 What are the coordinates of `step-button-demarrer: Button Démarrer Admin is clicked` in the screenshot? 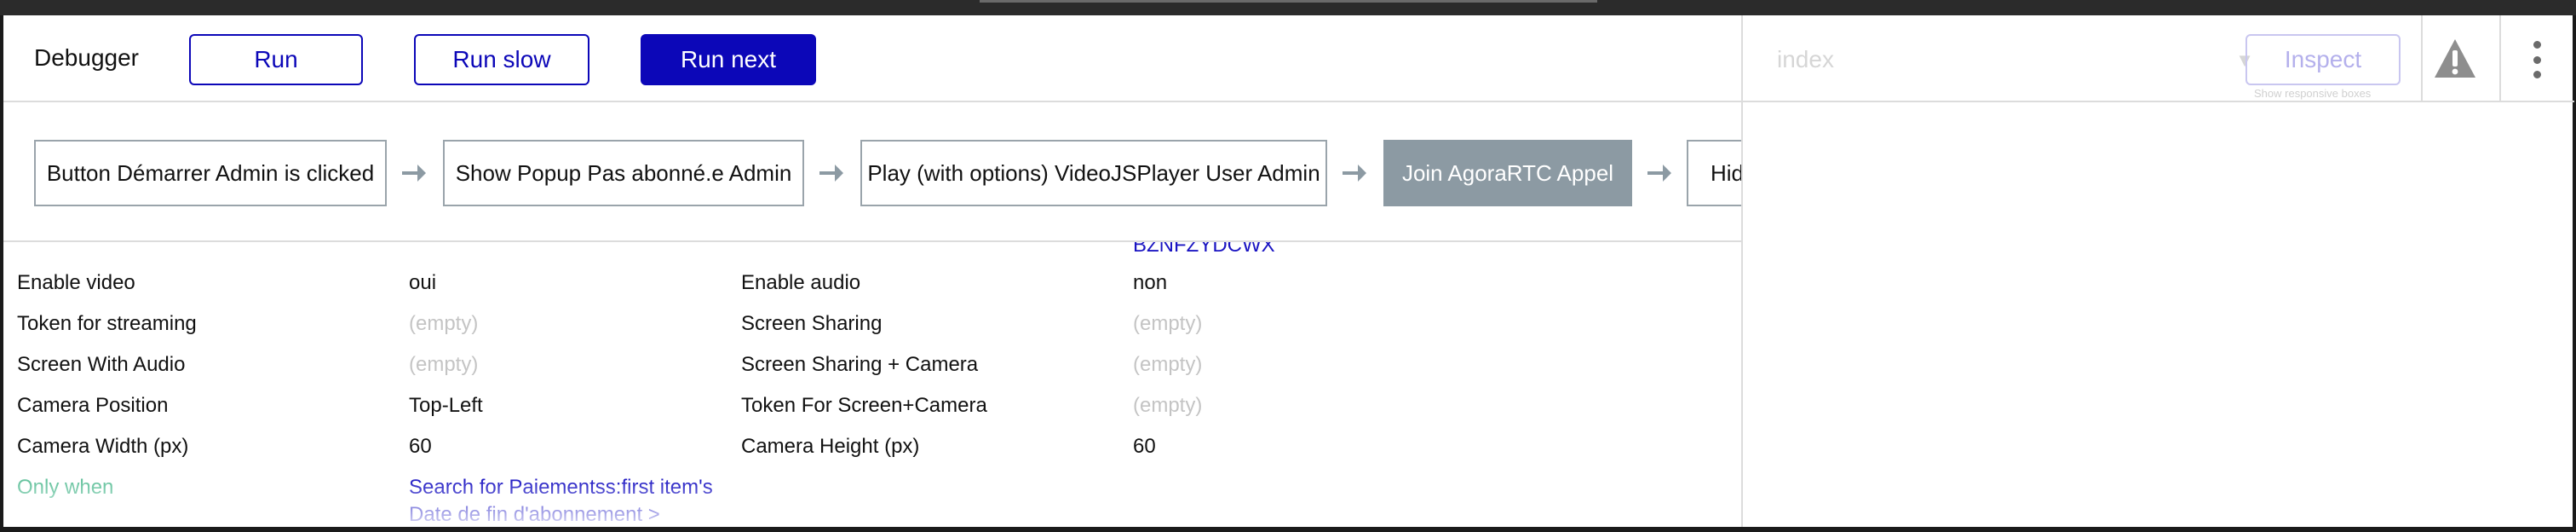 It's located at (211, 173).